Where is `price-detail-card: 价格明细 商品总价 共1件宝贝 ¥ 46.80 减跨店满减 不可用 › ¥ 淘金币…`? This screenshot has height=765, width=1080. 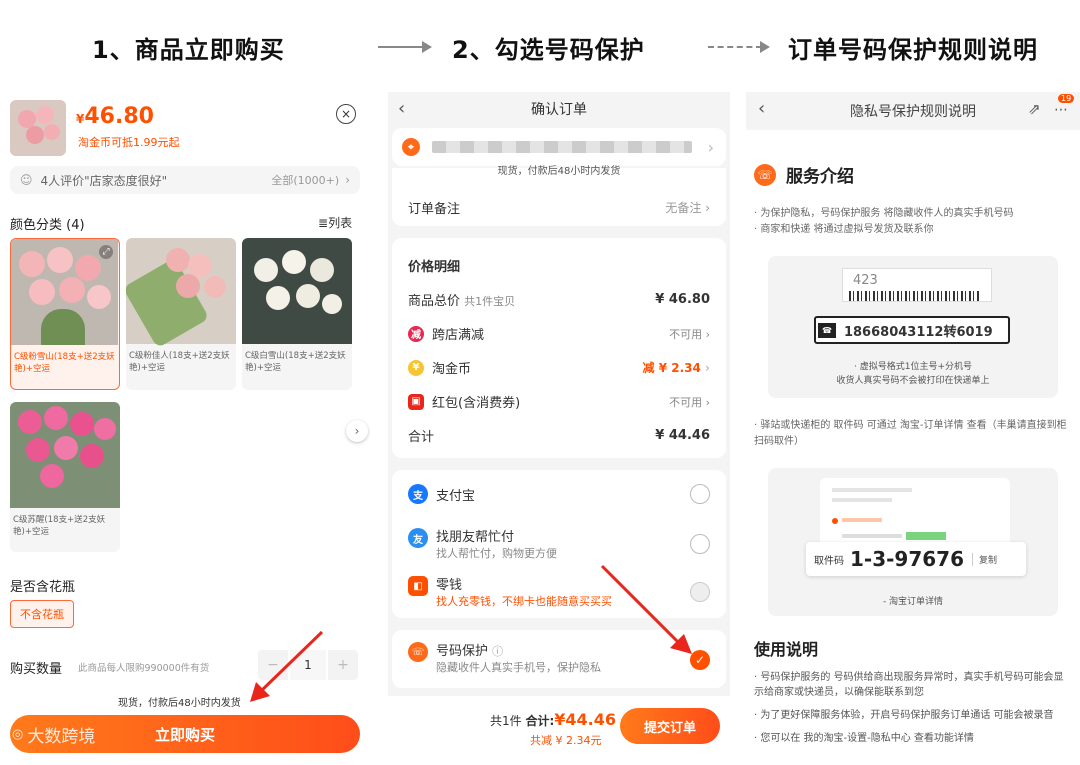
price-detail-card: 价格明细 商品总价 共1件宝贝 ¥ 46.80 减跨店满减 不可用 › ¥ 淘金币… is located at coordinates (559, 348).